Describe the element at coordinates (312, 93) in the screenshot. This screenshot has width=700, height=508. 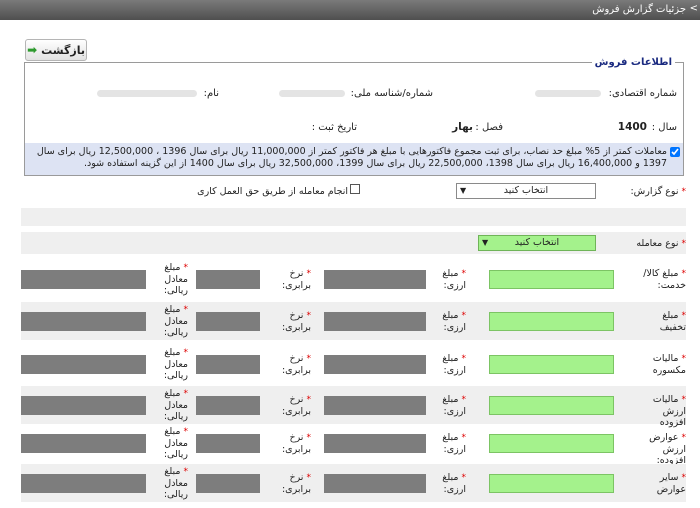
I see `national-id-value` at that location.